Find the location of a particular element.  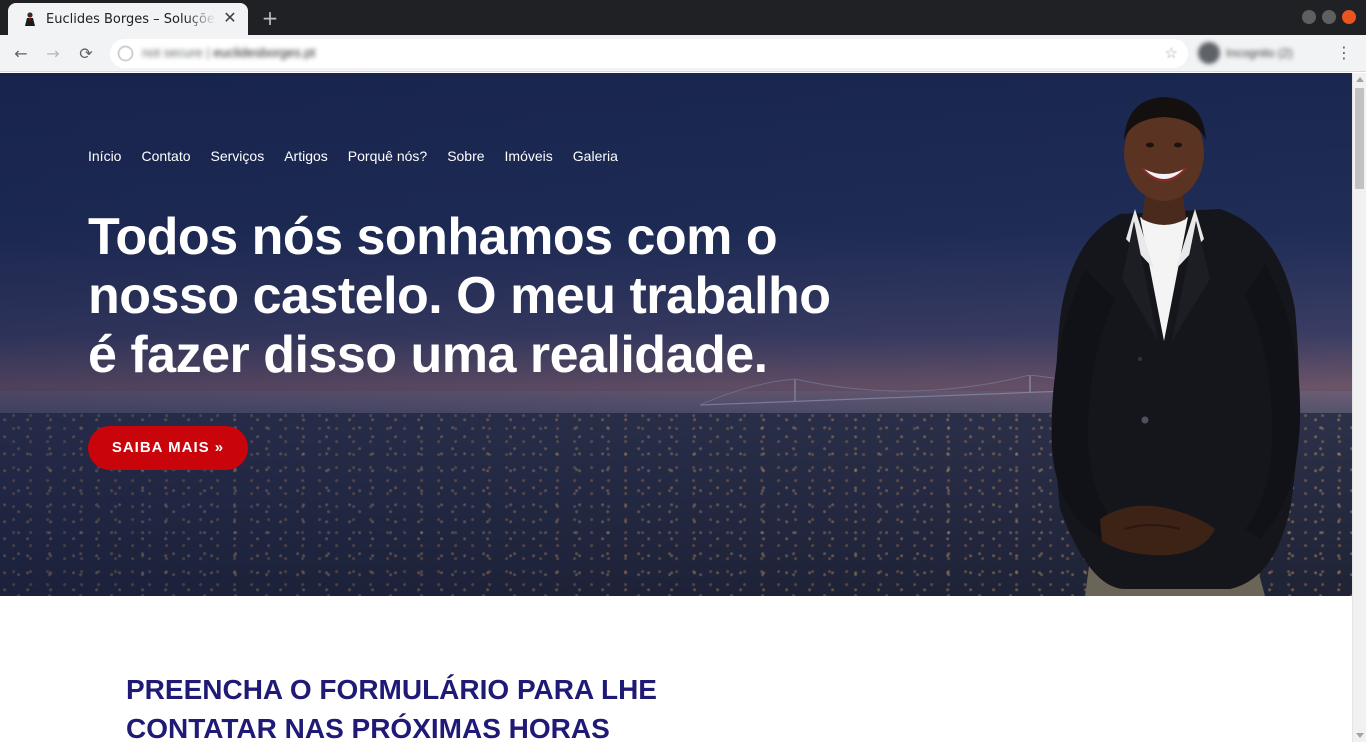

profile-label: Incognito (2) is located at coordinates (1259, 53).